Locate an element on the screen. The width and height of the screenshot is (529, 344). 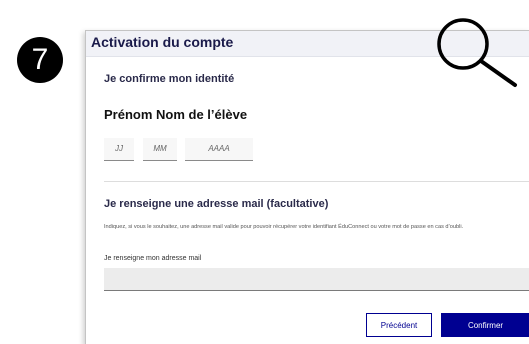
email-input is located at coordinates (316, 279).